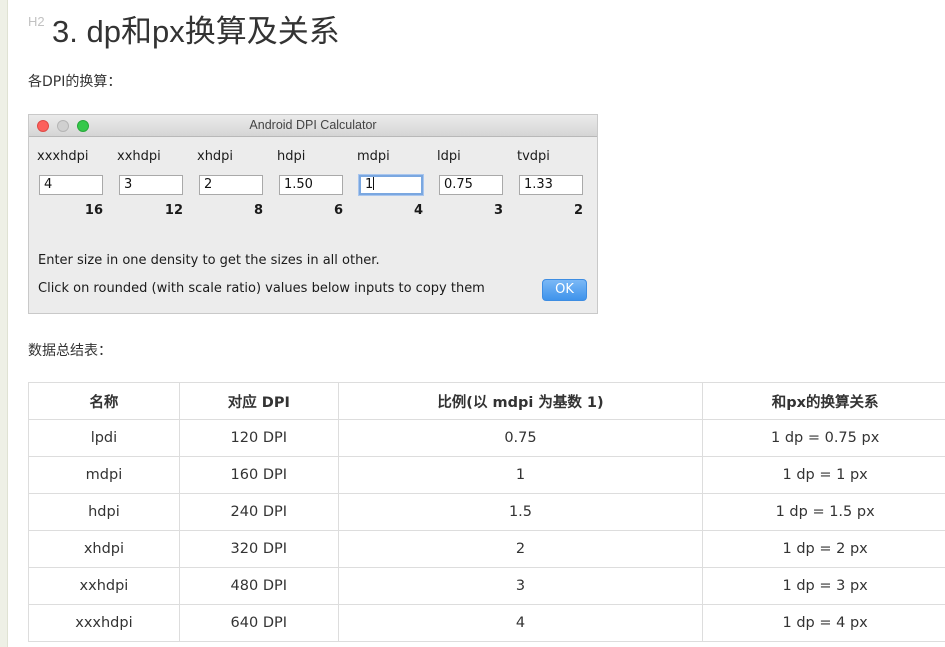 The image size is (945, 647). What do you see at coordinates (258, 438) in the screenshot?
I see `cell-dpi: 120 DPI` at bounding box center [258, 438].